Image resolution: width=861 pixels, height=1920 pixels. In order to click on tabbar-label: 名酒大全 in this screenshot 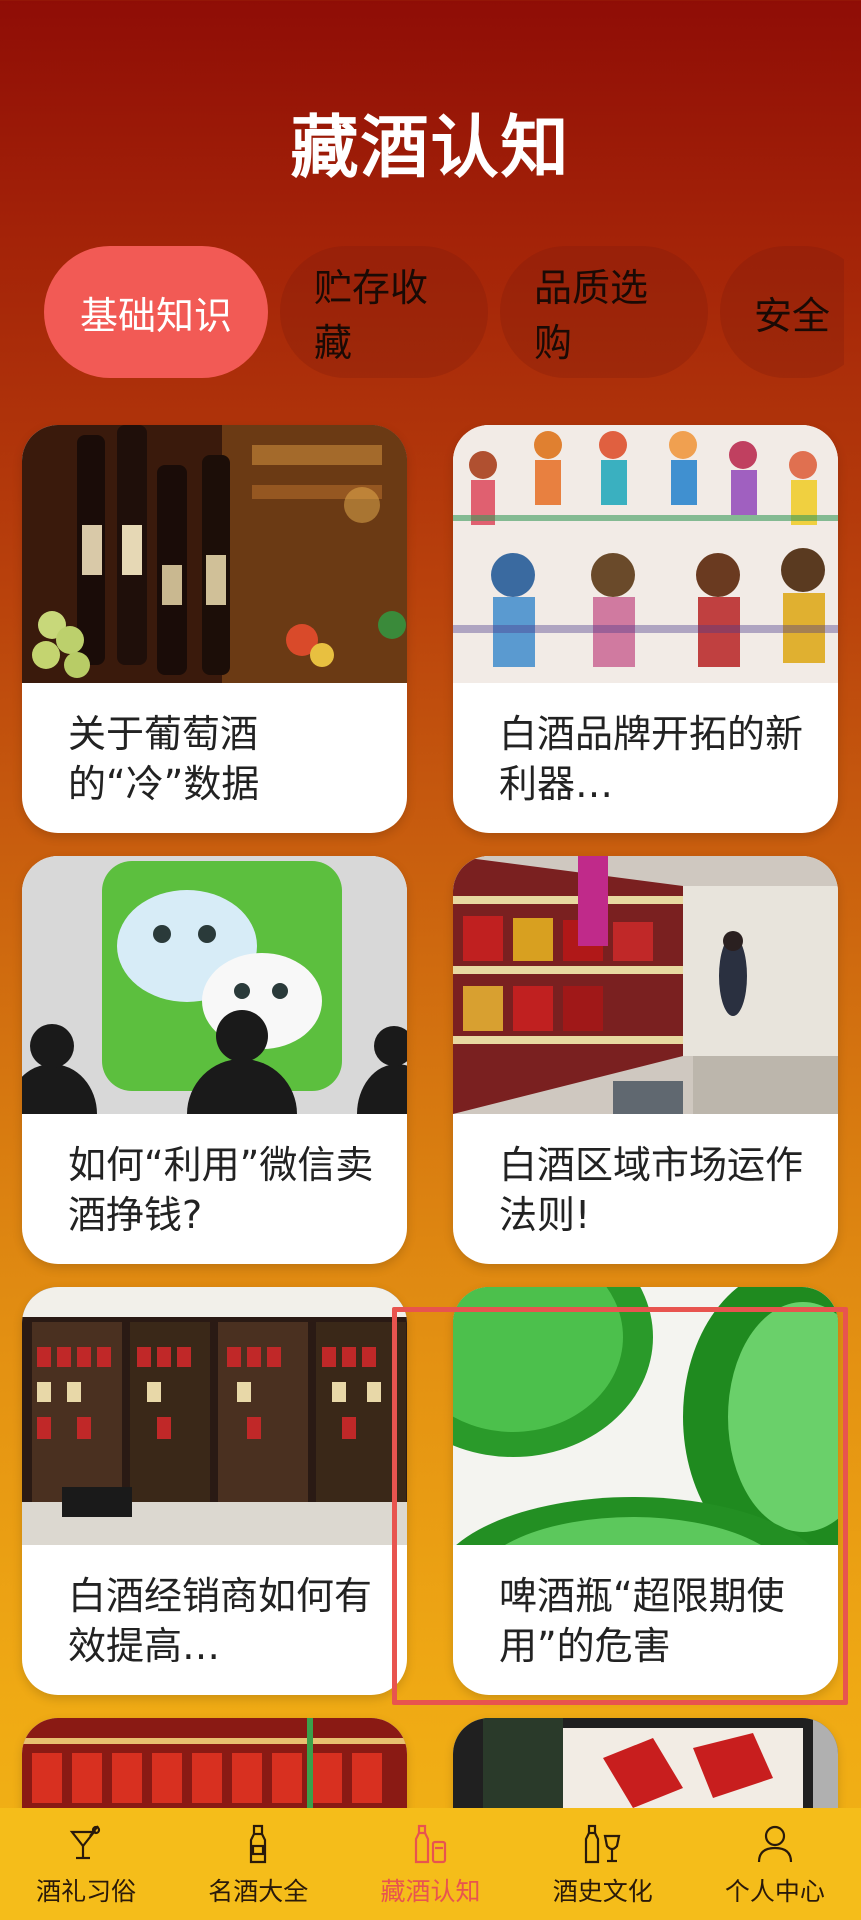, I will do `click(258, 1891)`.